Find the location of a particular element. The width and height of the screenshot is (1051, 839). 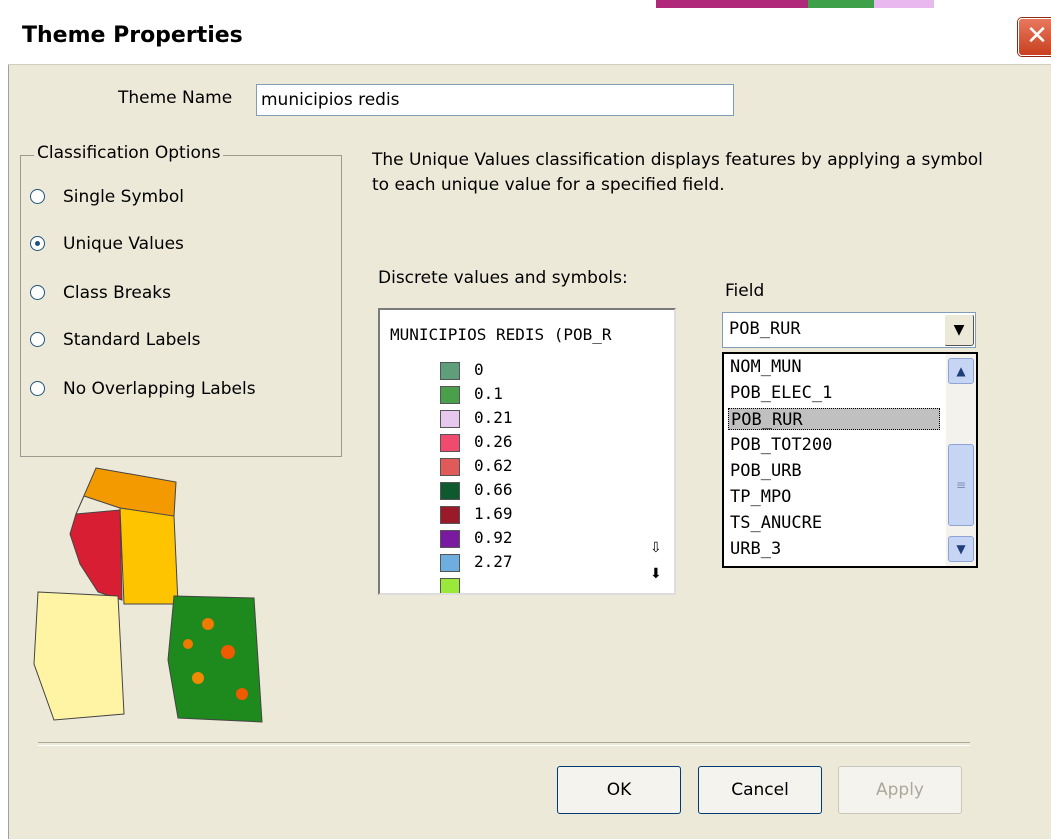

radio-label: Standard Labels is located at coordinates (132, 340).